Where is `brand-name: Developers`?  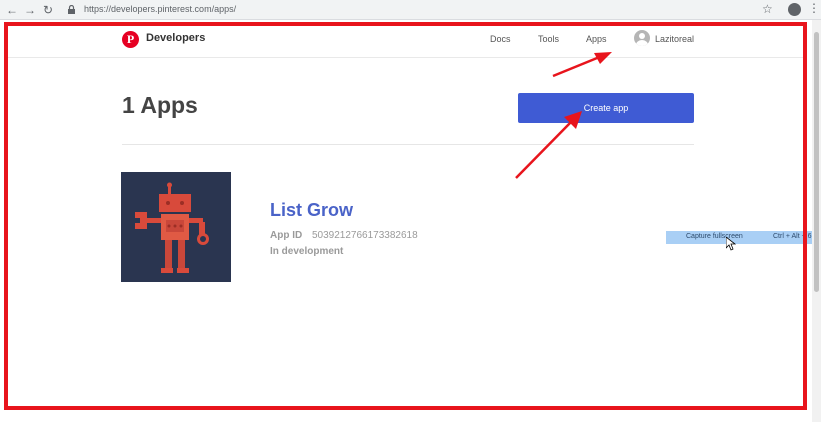
brand-name: Developers is located at coordinates (175, 38).